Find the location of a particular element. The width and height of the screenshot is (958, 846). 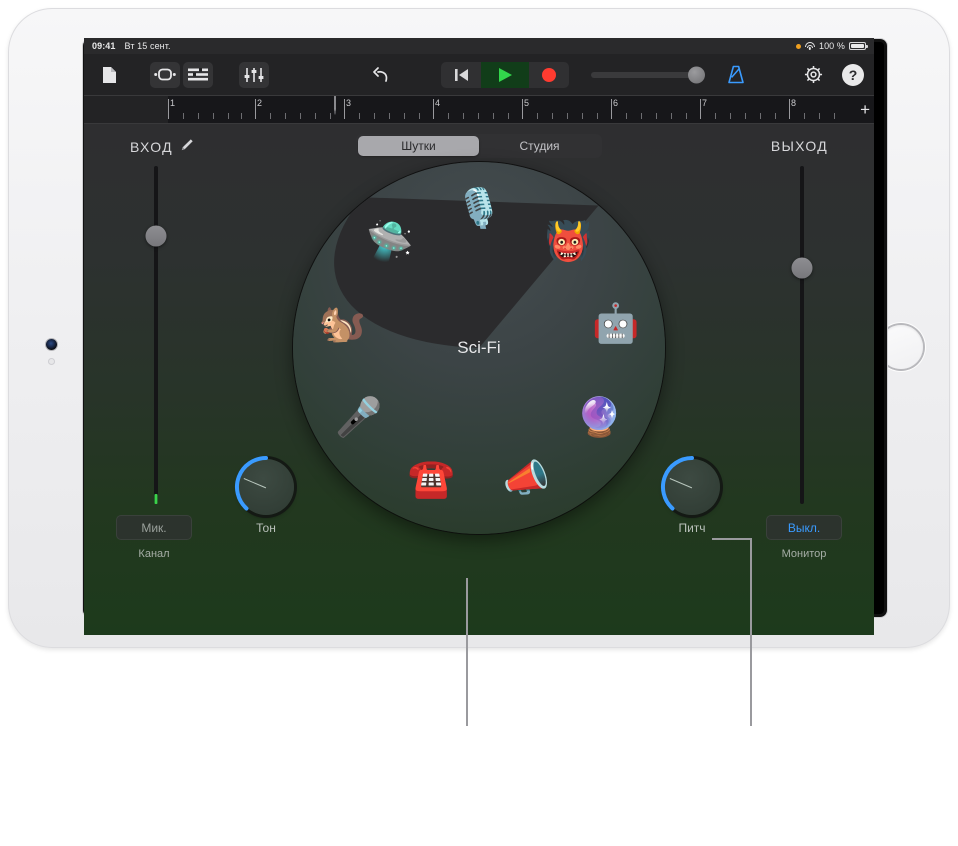

channel-label: Канал is located at coordinates (154, 554).